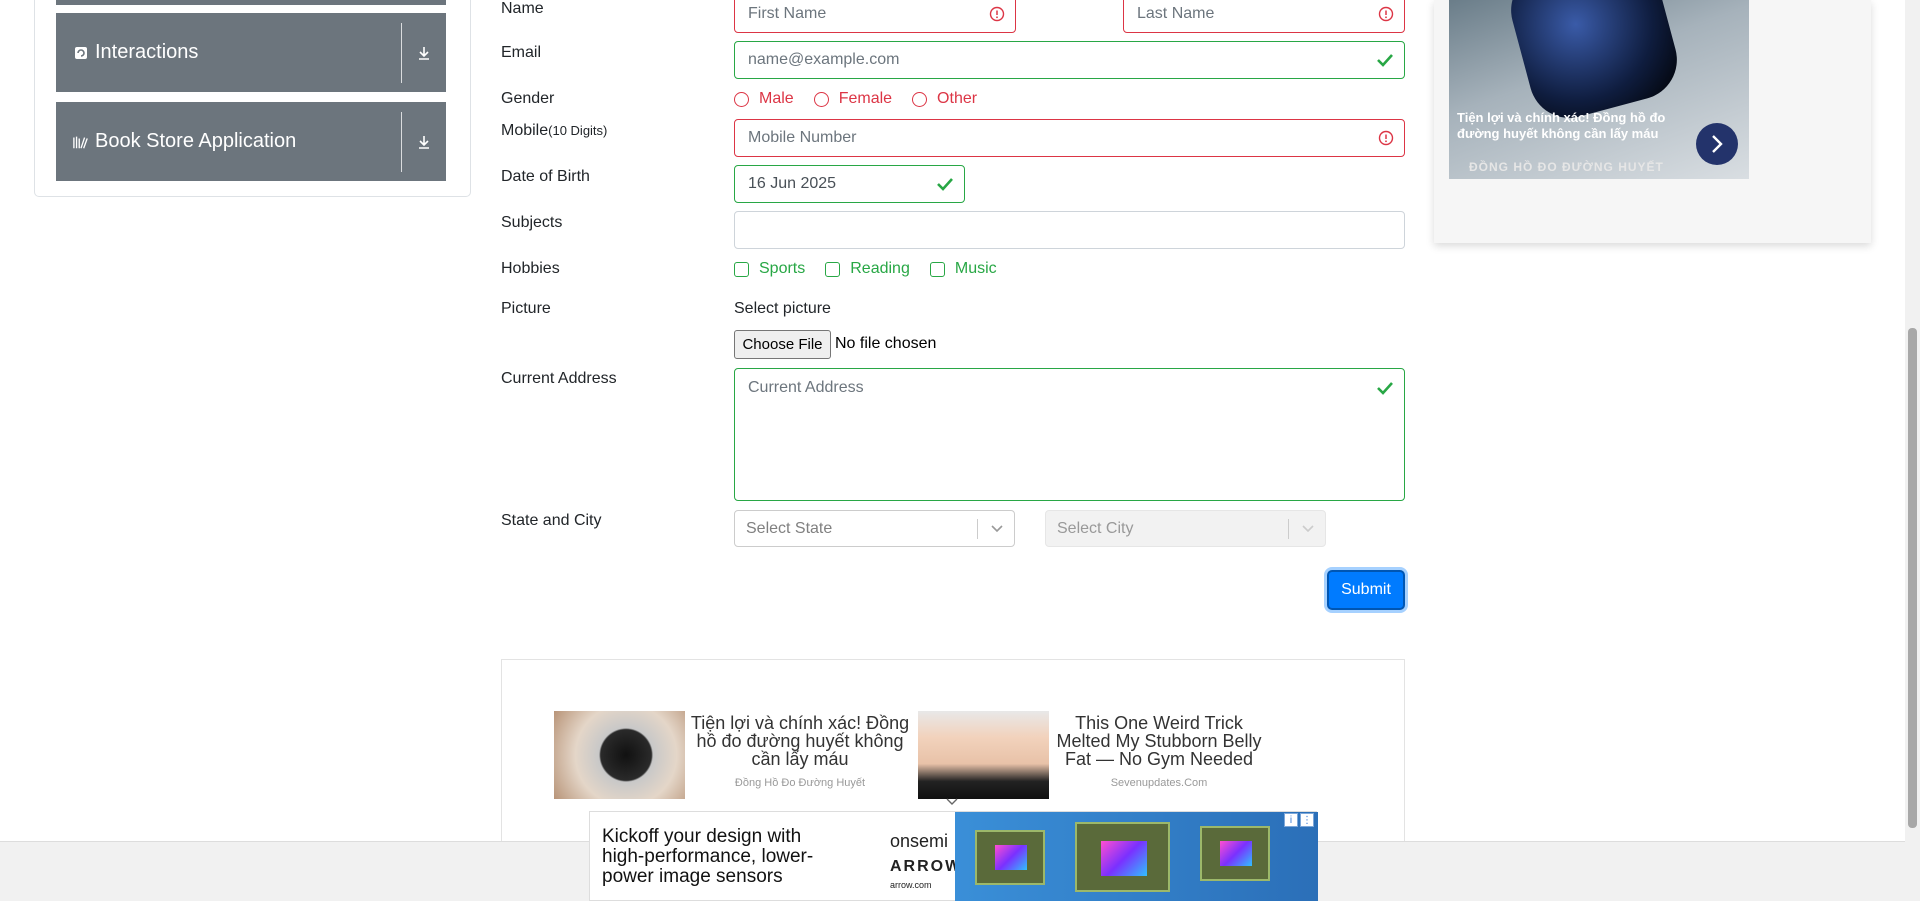  Describe the element at coordinates (792, 183) in the screenshot. I see `dob-value: 16 Jun 2025` at that location.